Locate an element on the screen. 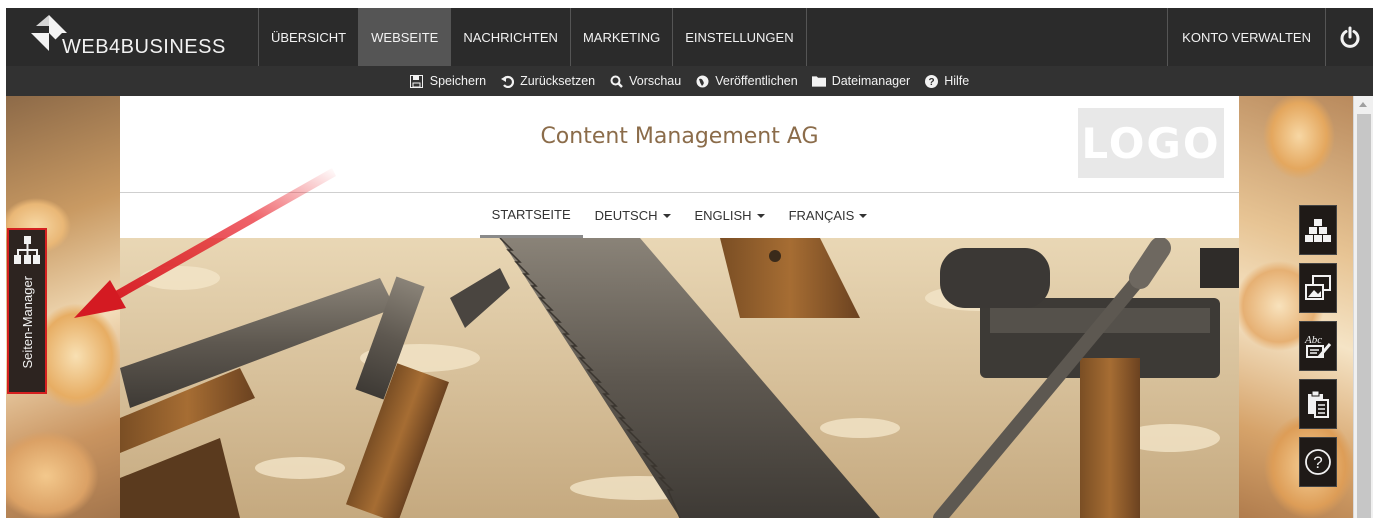 This screenshot has width=1373, height=518. clipboard-button is located at coordinates (1318, 404).